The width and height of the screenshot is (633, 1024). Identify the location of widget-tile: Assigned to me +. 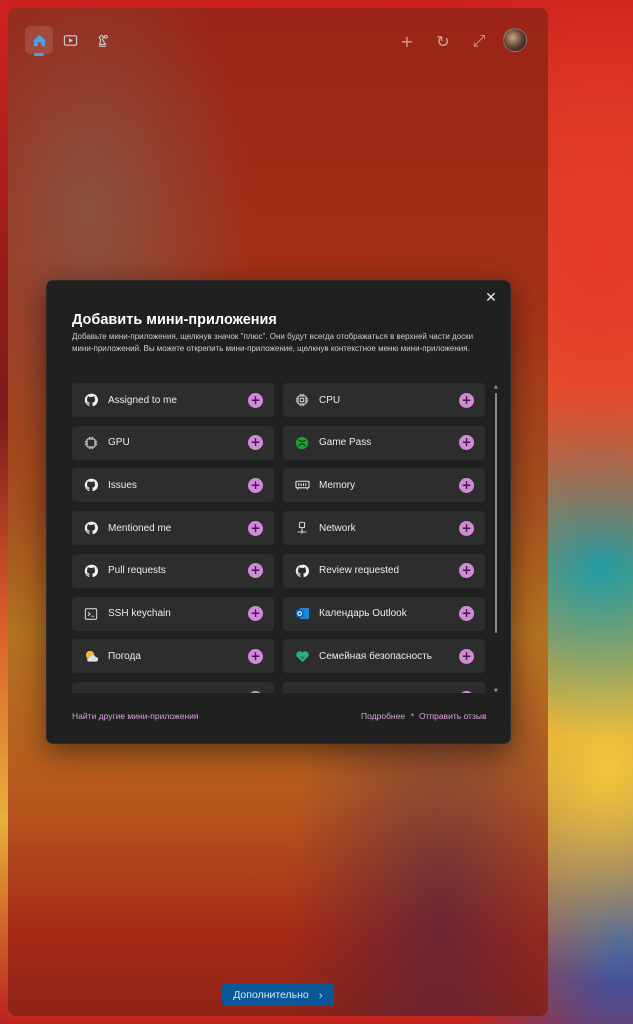
(173, 400).